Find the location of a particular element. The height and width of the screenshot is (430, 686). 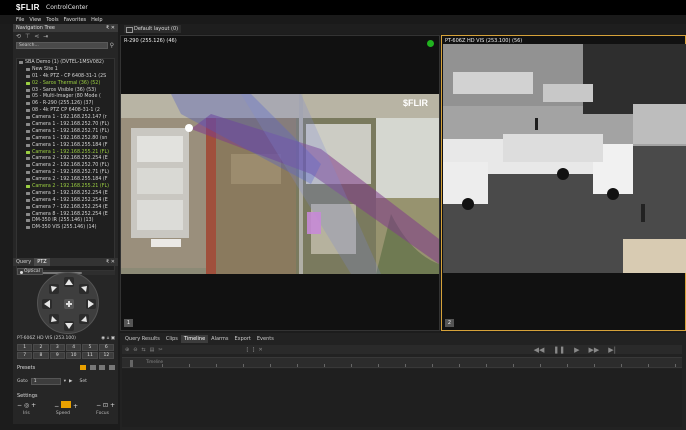

preset-tour-icon is located at coordinates (112, 367).